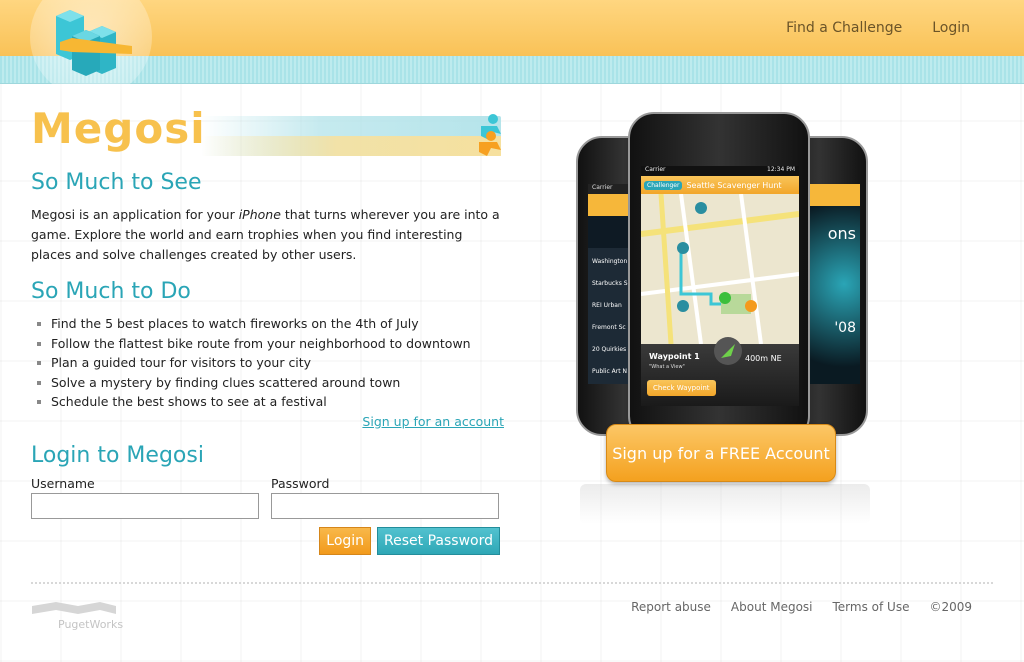 This screenshot has height=662, width=1024. What do you see at coordinates (490, 135) in the screenshot?
I see `runners-icon` at bounding box center [490, 135].